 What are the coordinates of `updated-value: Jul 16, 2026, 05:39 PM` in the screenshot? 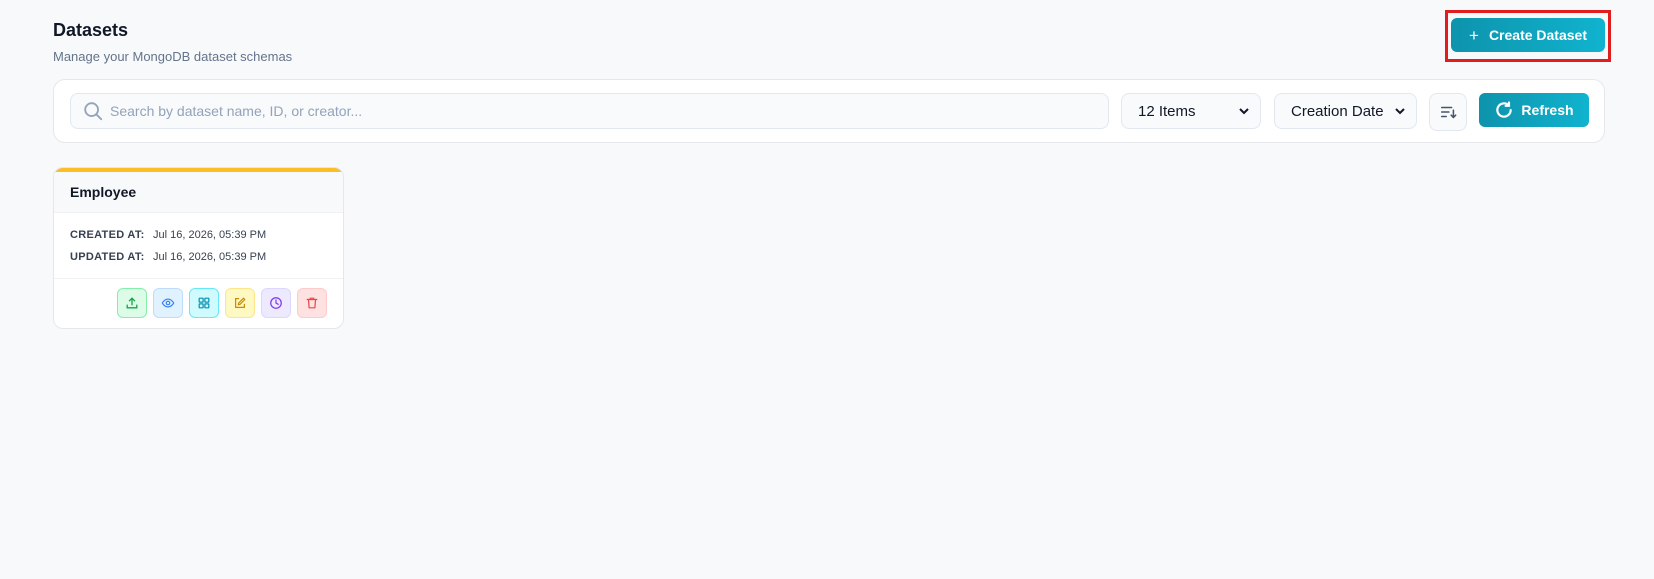 It's located at (210, 257).